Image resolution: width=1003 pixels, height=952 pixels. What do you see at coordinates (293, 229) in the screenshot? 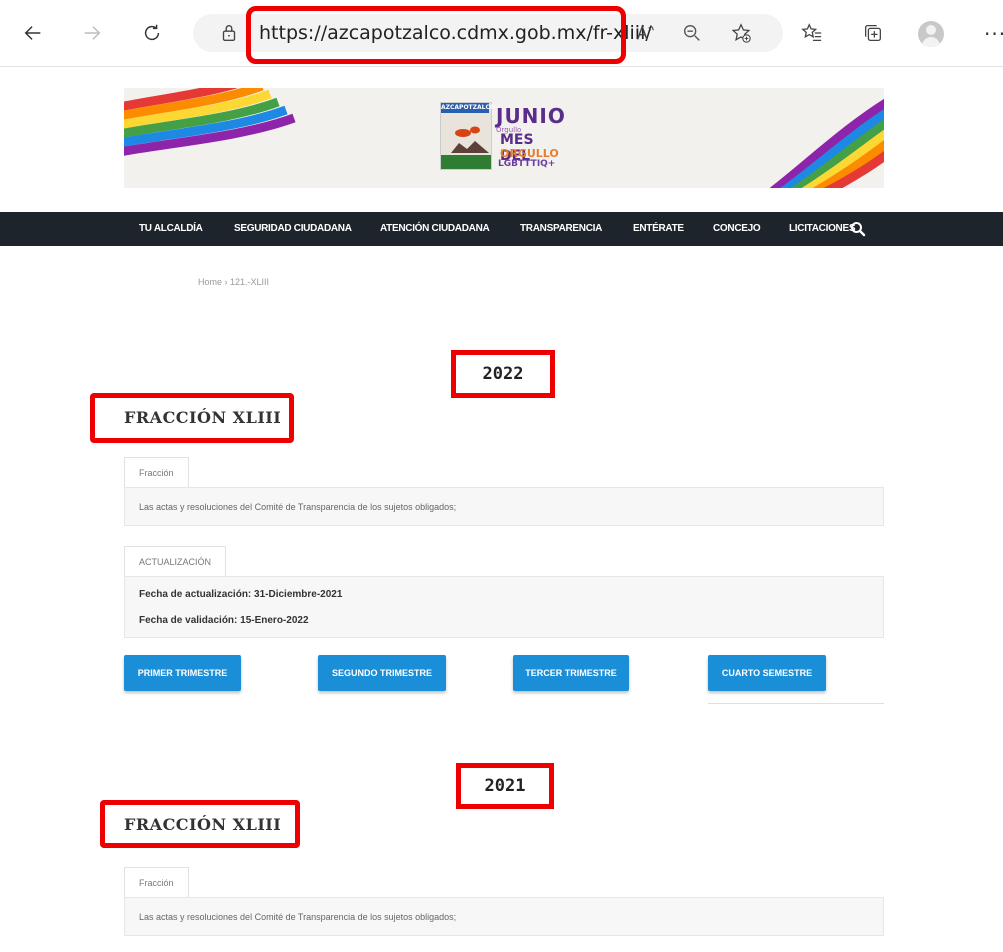
I see `nav-item-seguridad: SEGURIDAD CIUDADANA` at bounding box center [293, 229].